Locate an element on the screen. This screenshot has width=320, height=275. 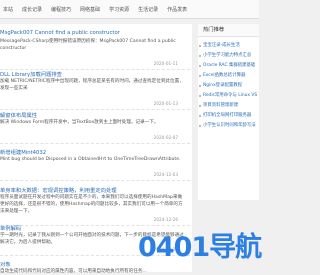
sidebar-item-link: Excel函数总结计算器 is located at coordinates (230, 75).